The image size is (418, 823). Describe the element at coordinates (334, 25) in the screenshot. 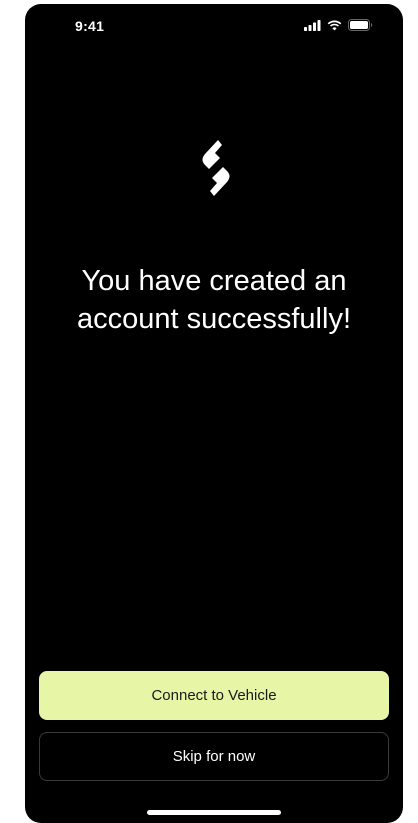

I see `wifi-icon` at that location.